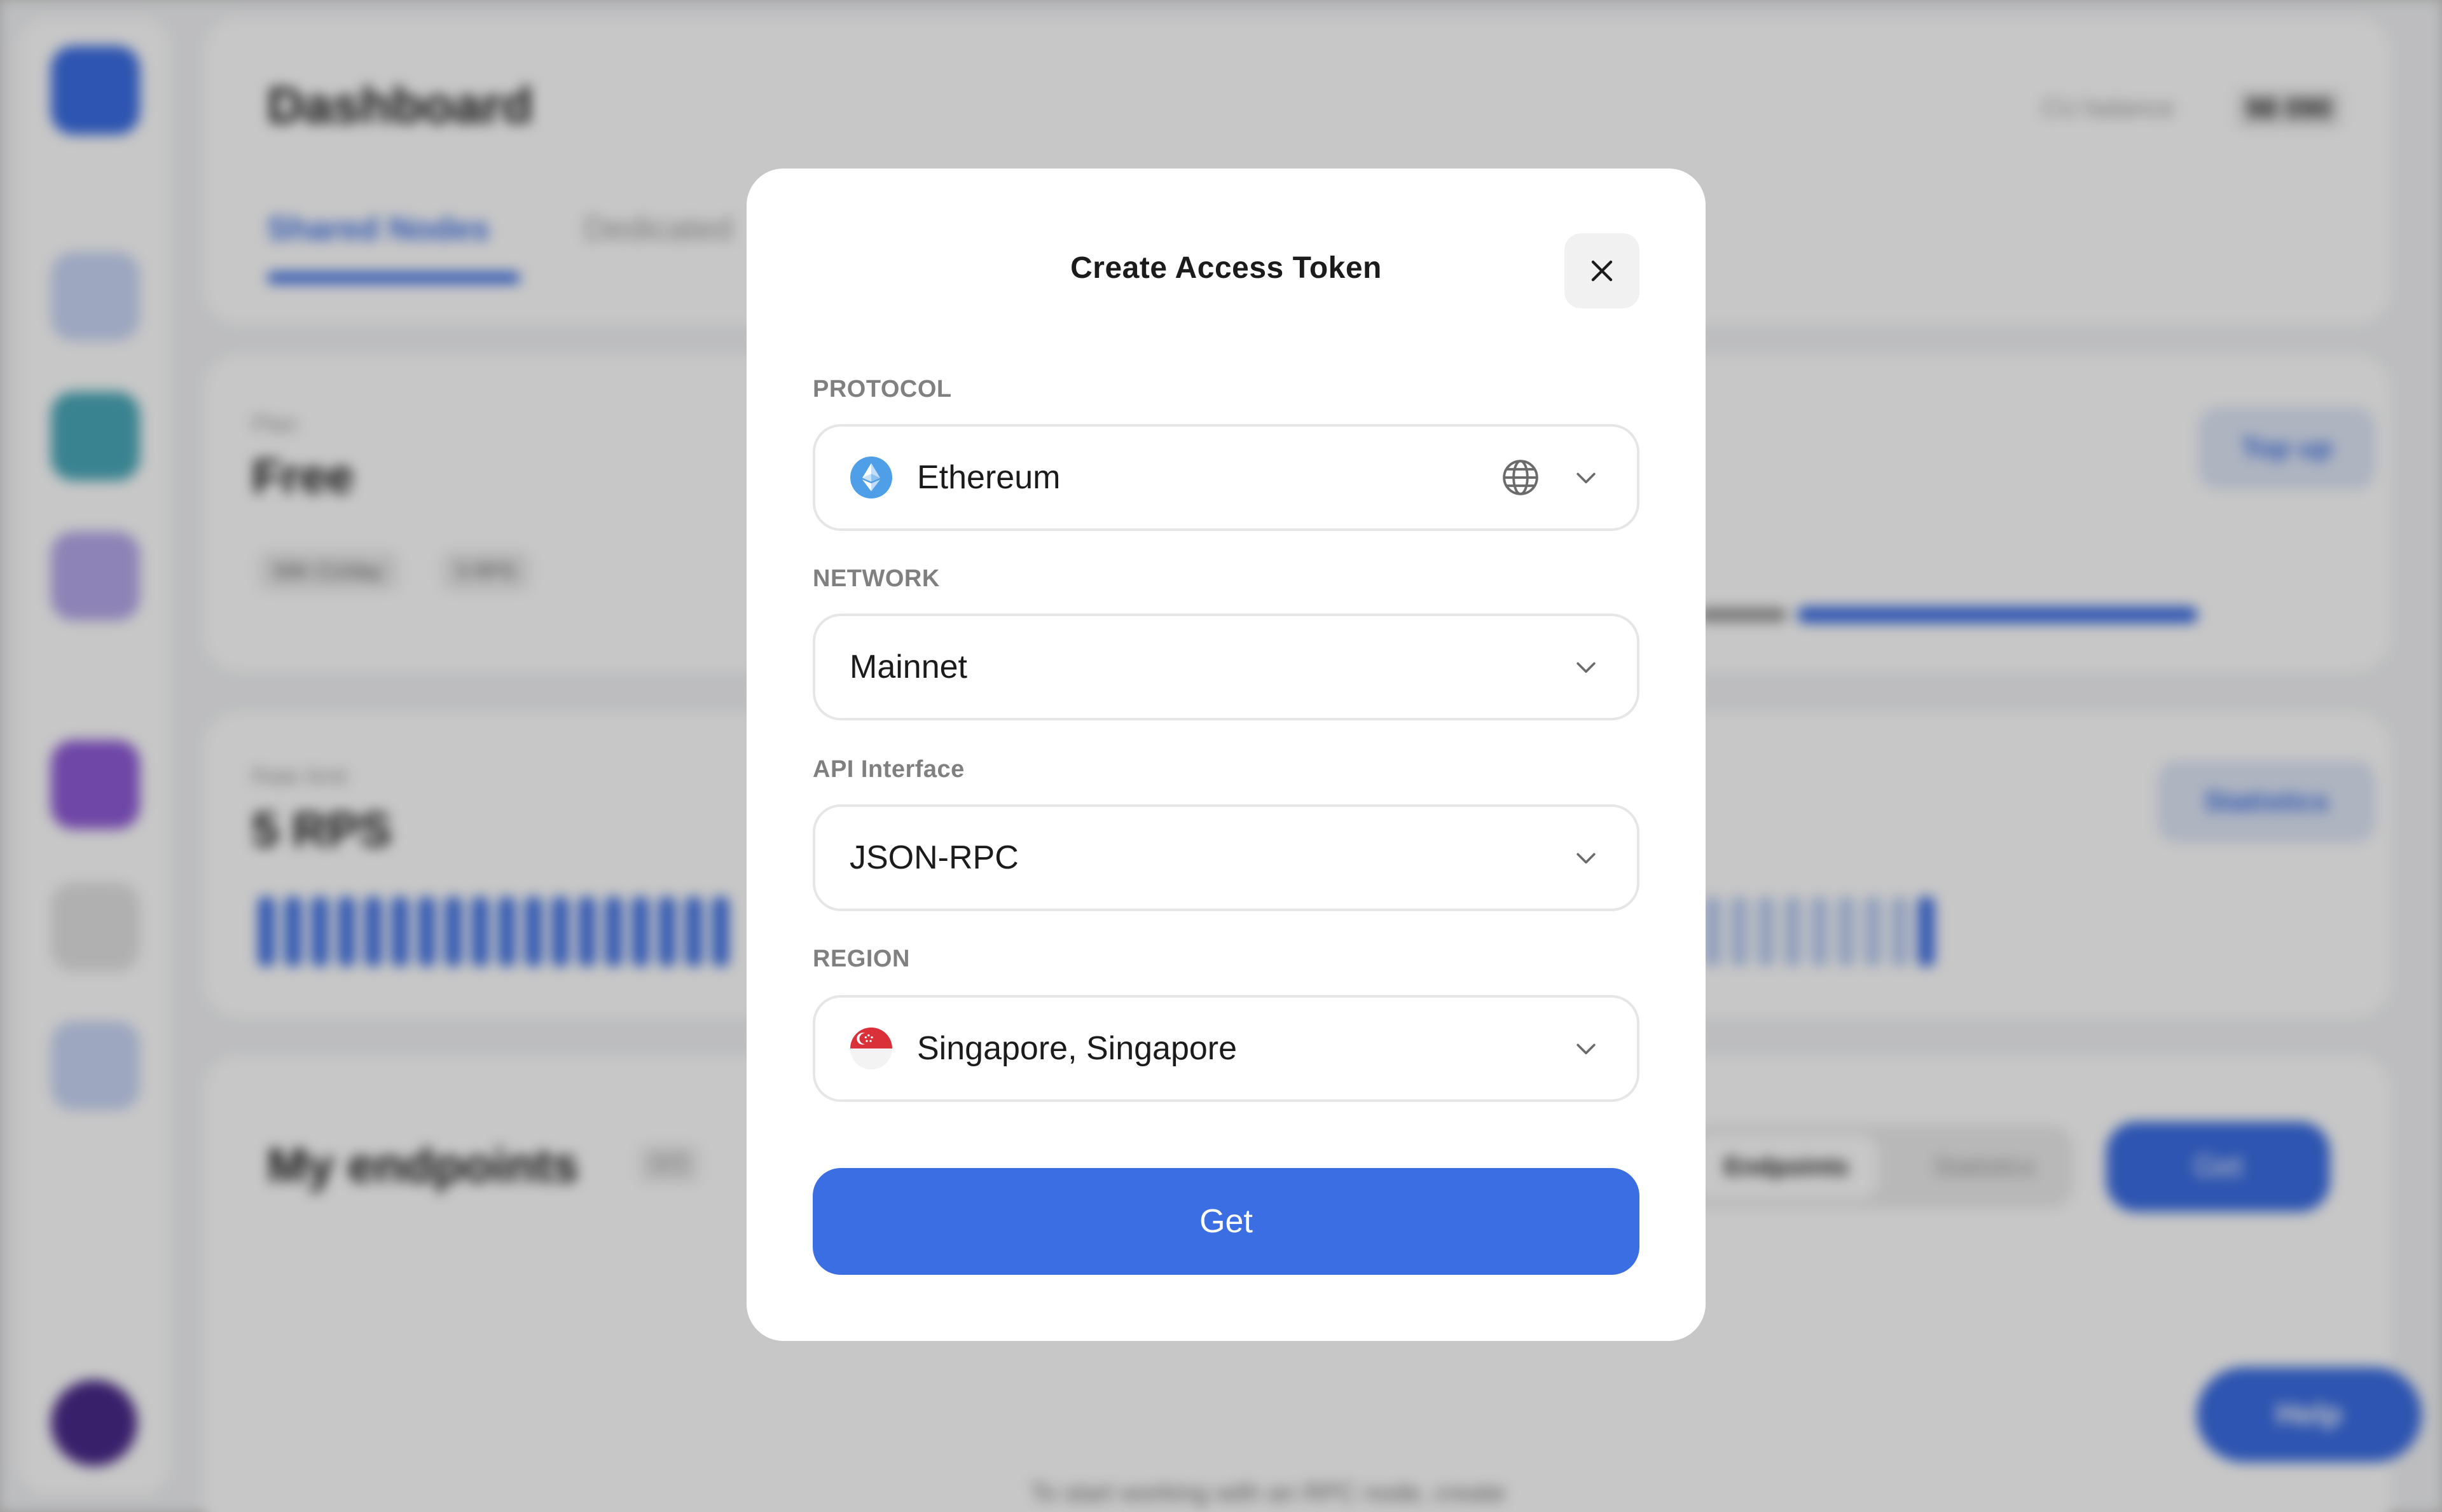 The width and height of the screenshot is (2442, 1512). Describe the element at coordinates (861, 958) in the screenshot. I see `region-label: REGION` at that location.